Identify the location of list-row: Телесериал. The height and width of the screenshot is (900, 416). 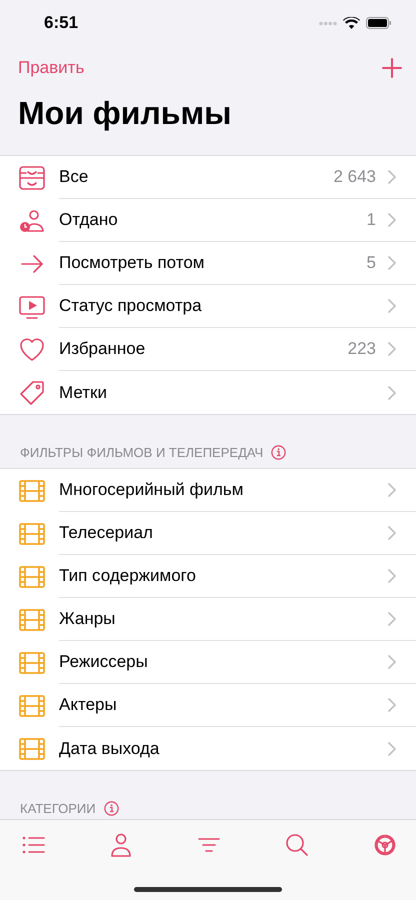
(208, 533).